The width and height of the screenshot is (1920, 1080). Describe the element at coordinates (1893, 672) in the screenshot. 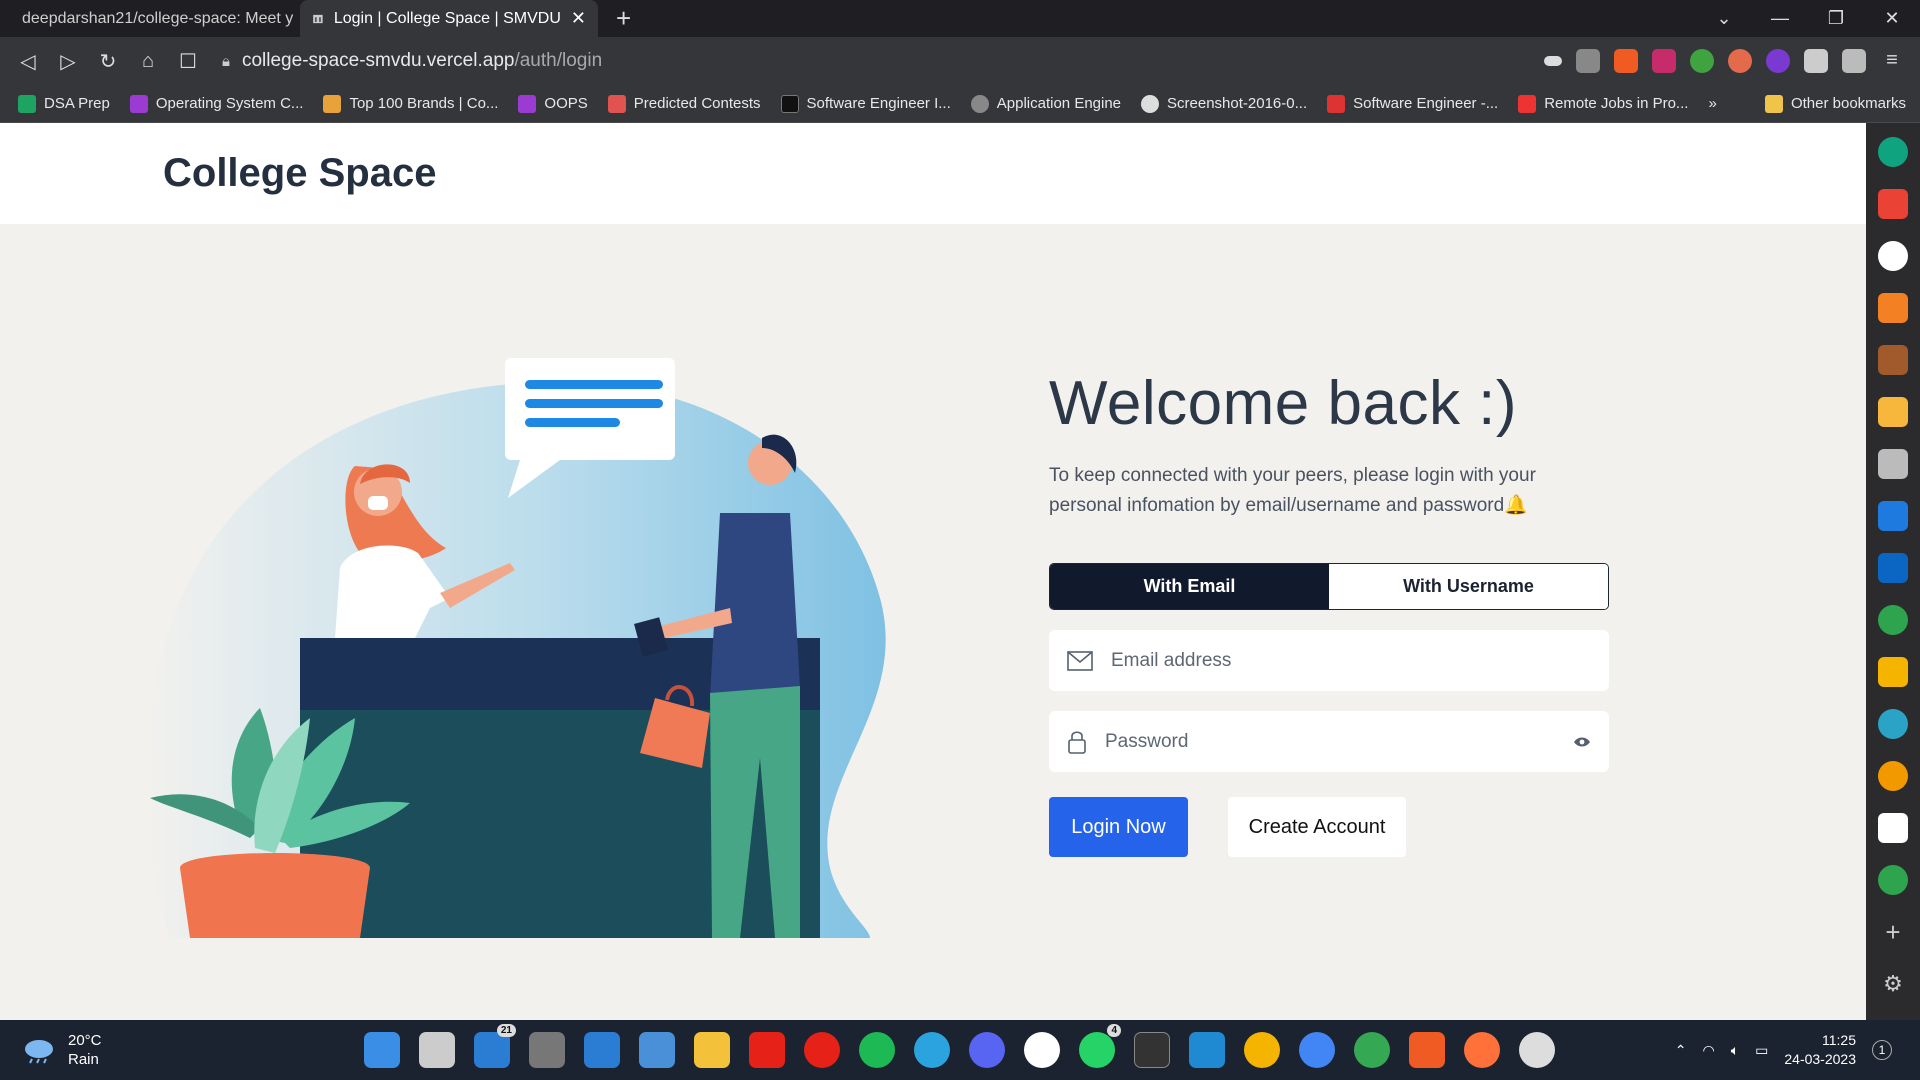

I see `keep-icon` at that location.